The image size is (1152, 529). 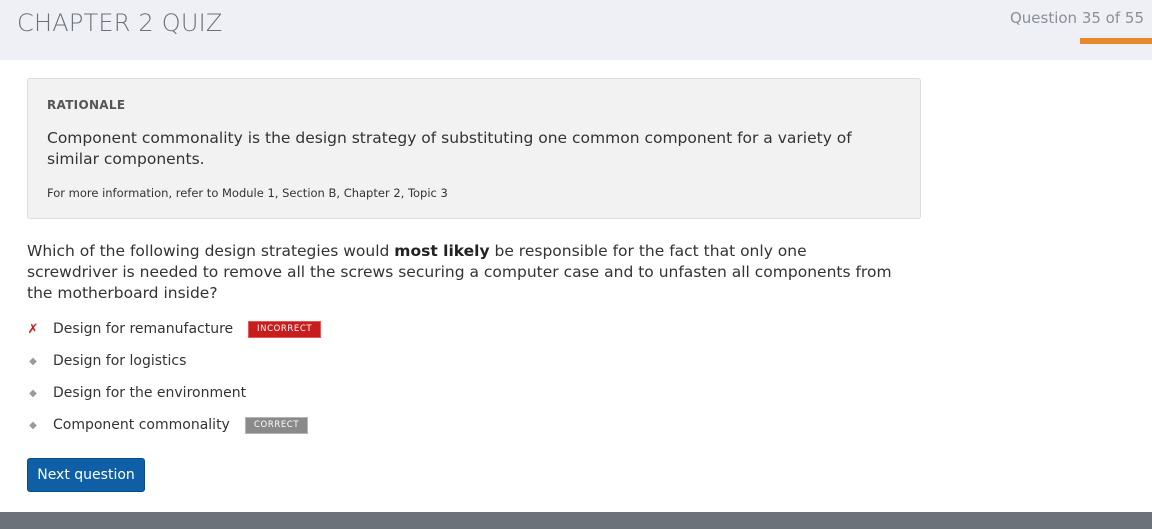 I want to click on answer-option-label: Component commonality, so click(x=141, y=425).